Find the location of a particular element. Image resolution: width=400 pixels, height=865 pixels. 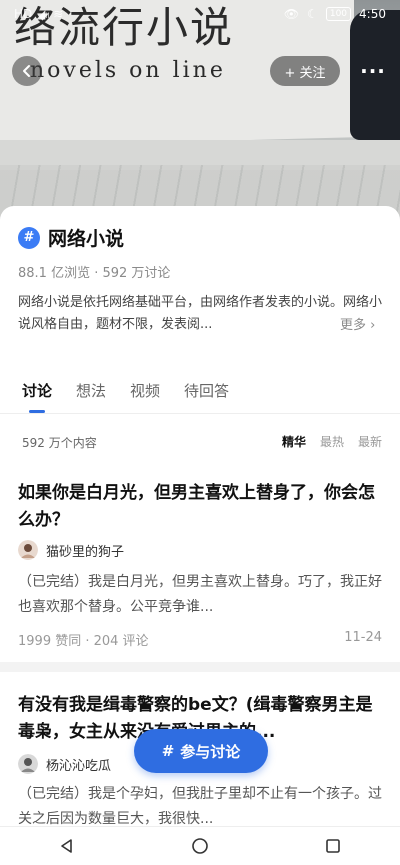

author-name: 杨沁沁吃瓜 is located at coordinates (79, 766).